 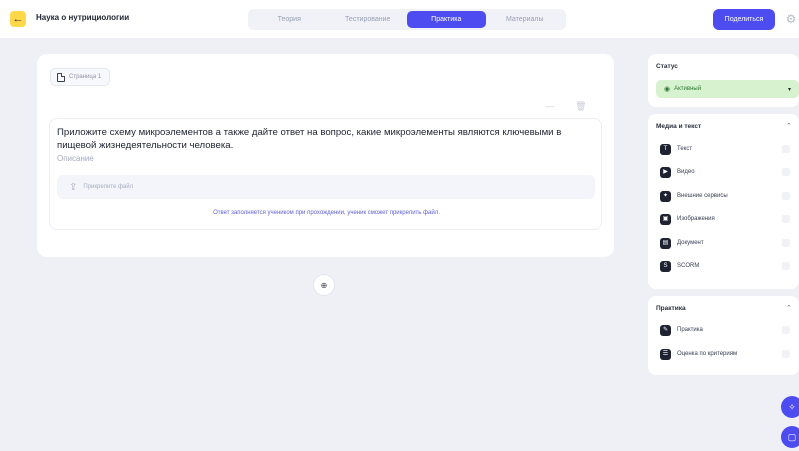 I want to click on tab-testing: Тестирование, so click(x=368, y=19).